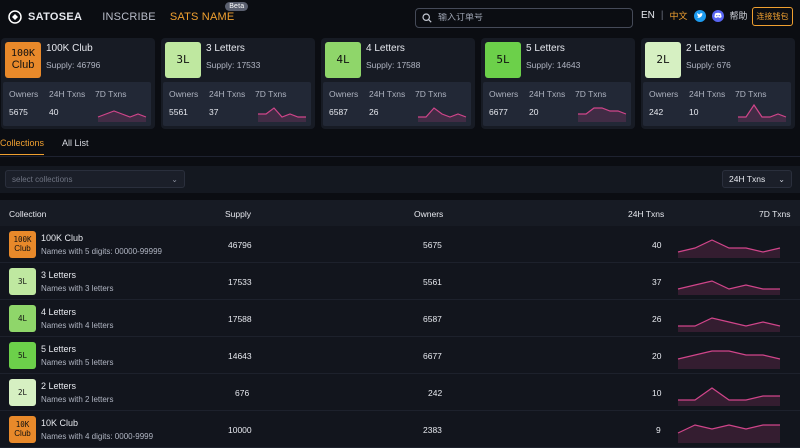  I want to click on col-24h-txns: 24H Txns, so click(646, 214).